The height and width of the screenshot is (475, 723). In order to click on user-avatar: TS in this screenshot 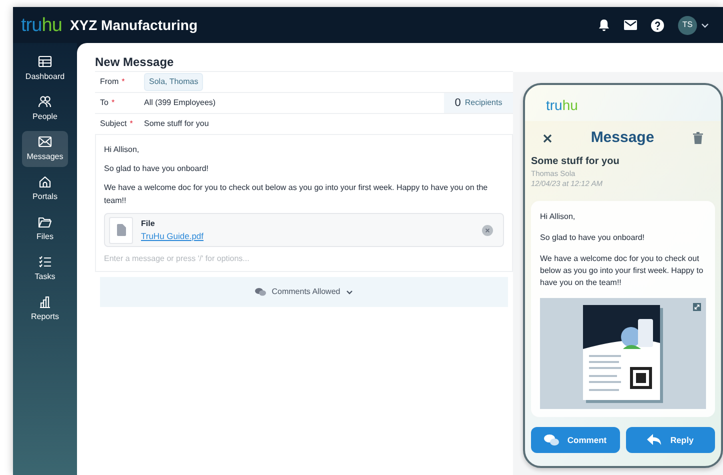, I will do `click(687, 25)`.